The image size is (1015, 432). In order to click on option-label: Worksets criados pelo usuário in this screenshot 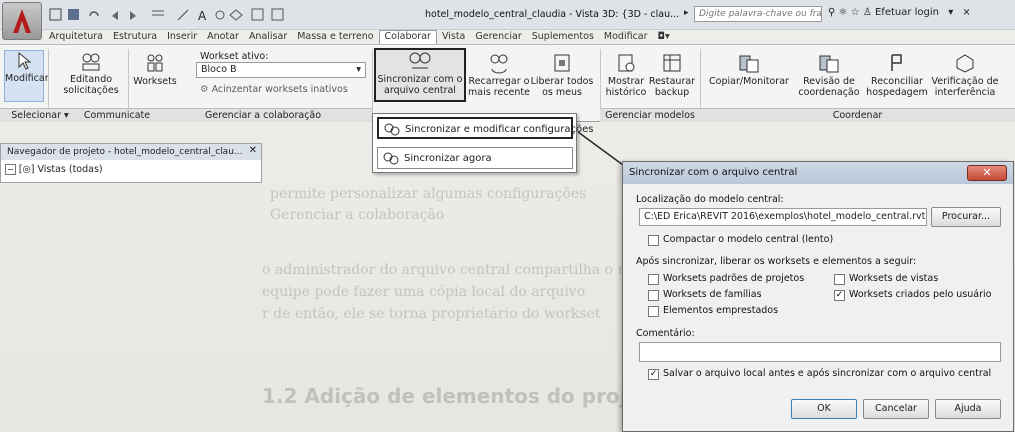, I will do `click(920, 294)`.